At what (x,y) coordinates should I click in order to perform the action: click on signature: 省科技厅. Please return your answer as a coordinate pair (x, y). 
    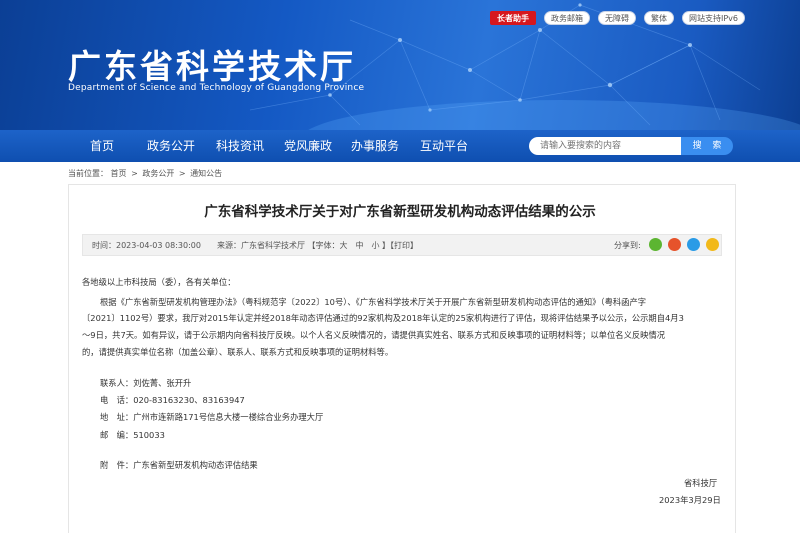
    Looking at the image, I should click on (701, 483).